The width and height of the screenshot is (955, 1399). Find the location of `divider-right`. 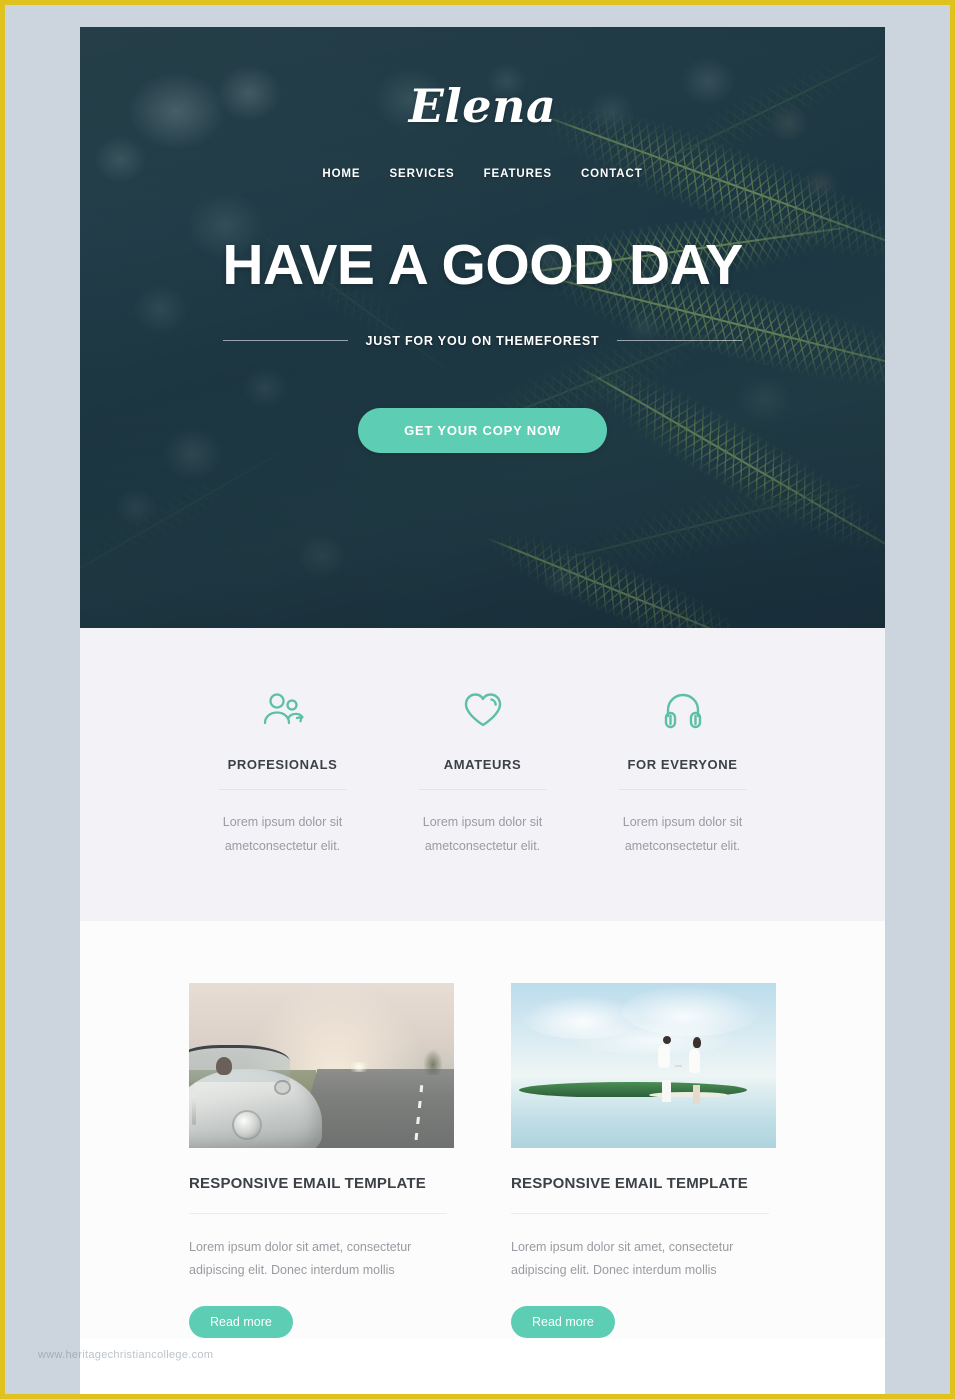

divider-right is located at coordinates (680, 341).